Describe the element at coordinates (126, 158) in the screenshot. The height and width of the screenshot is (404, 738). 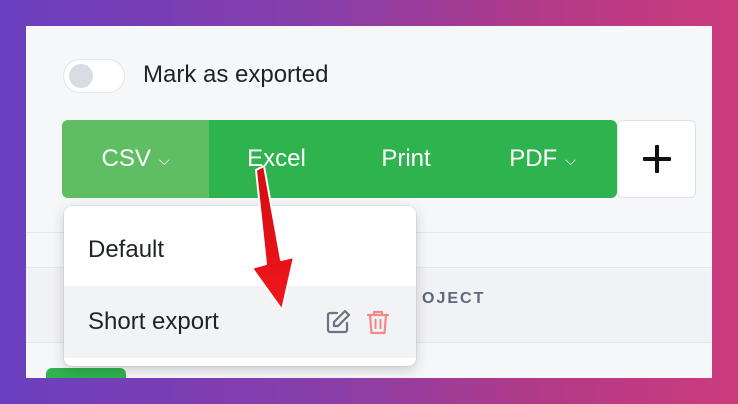
I see `csv-label: CSV` at that location.